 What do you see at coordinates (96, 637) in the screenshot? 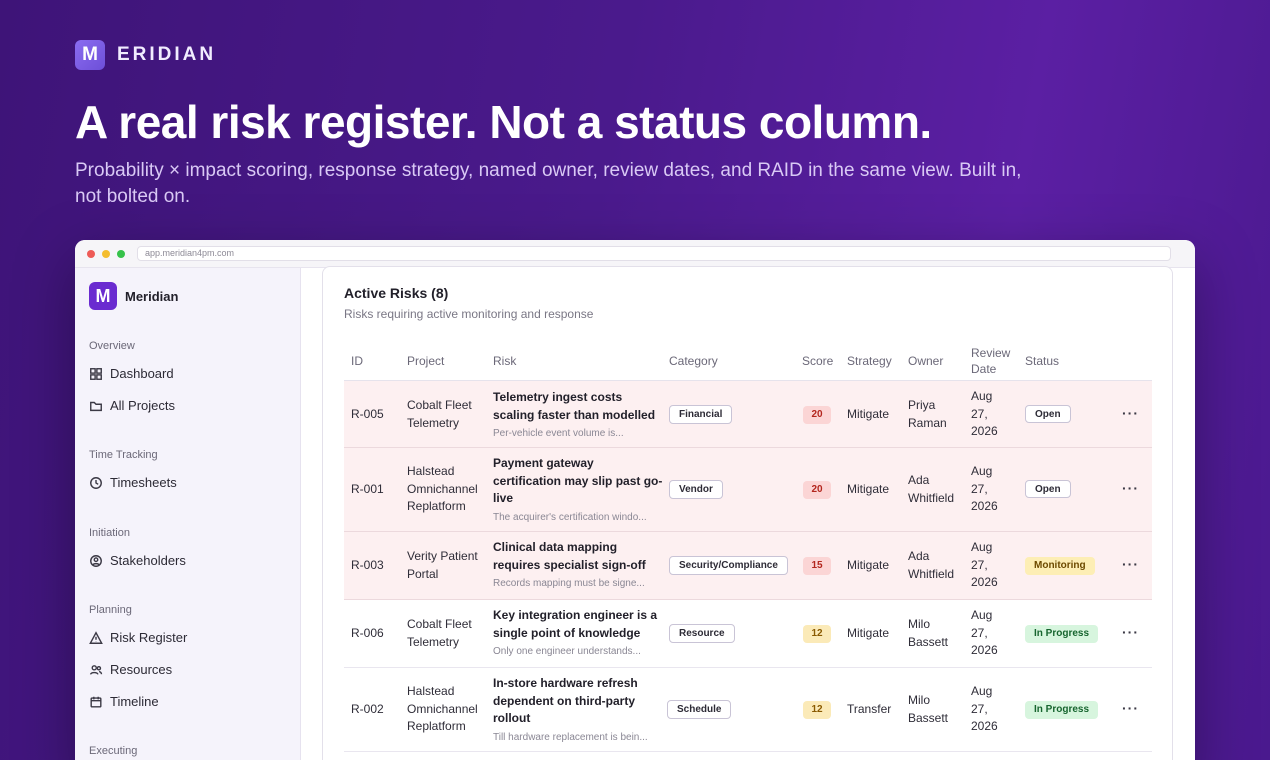
I see `warning-icon` at bounding box center [96, 637].